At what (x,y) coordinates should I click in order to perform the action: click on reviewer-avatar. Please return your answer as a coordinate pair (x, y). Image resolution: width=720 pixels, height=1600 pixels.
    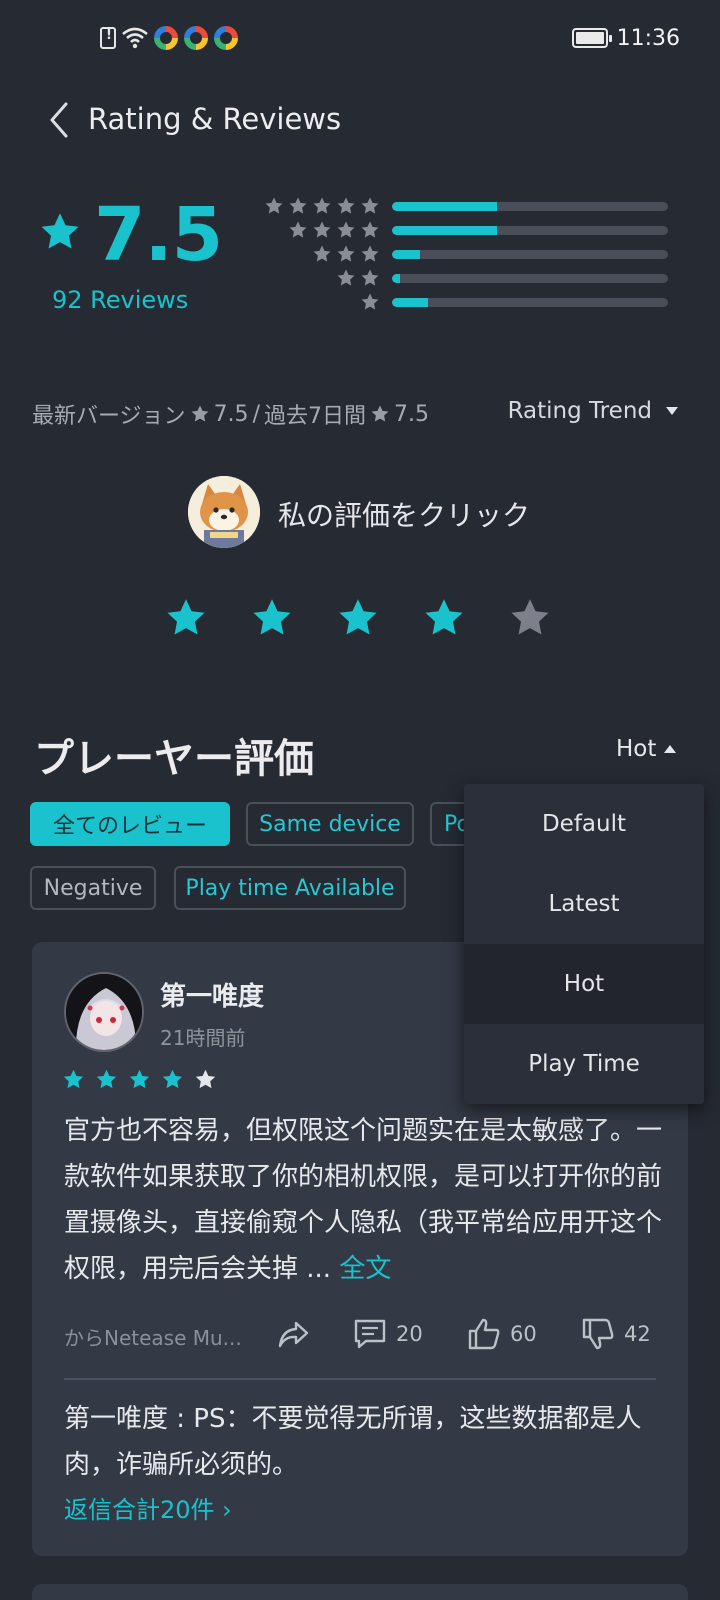
    Looking at the image, I should click on (104, 1012).